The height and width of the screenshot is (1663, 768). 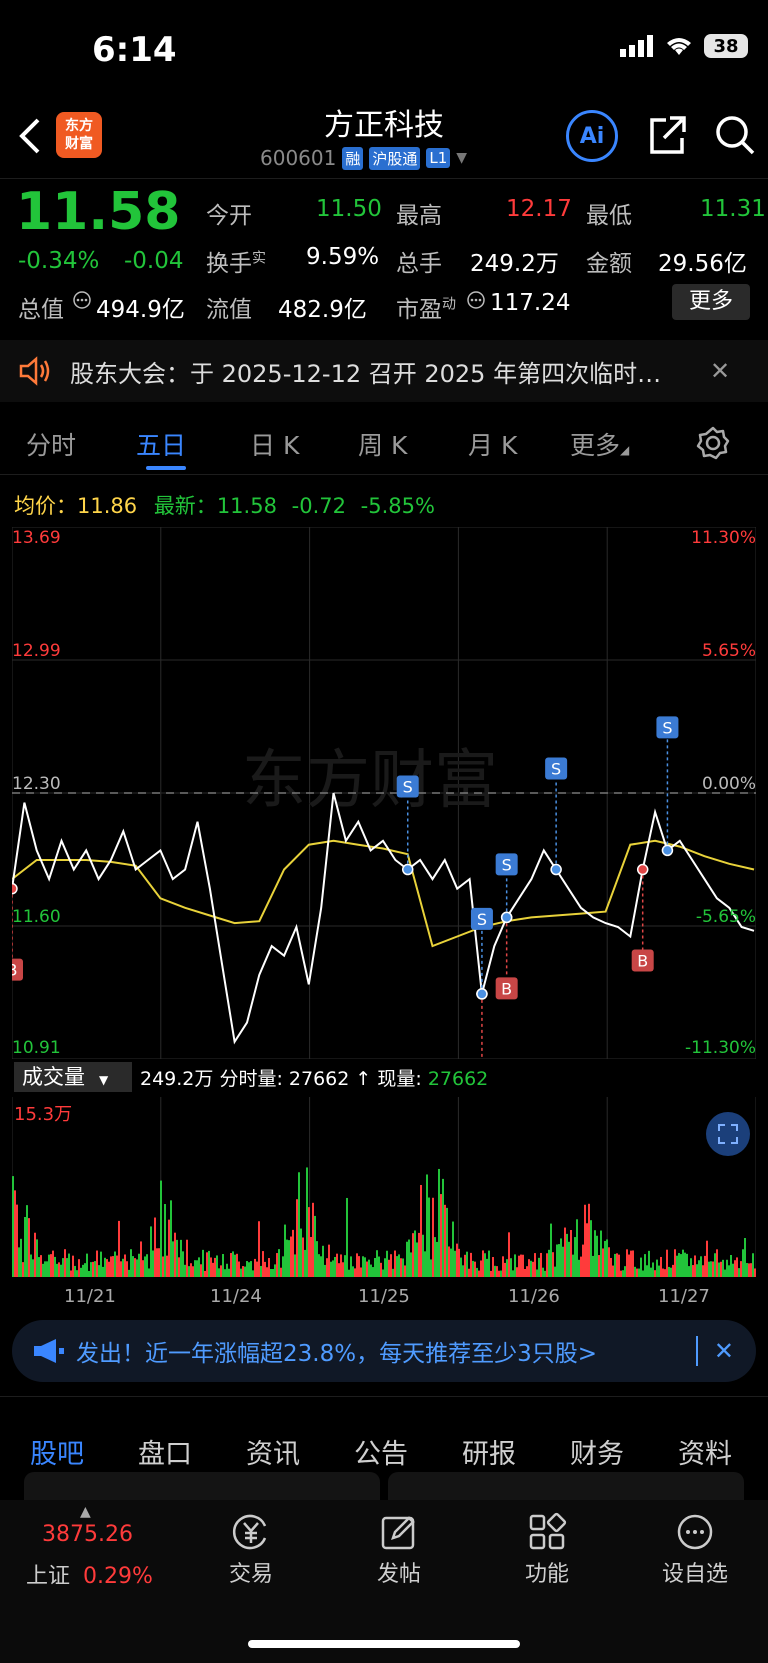 I want to click on signal-icon, so click(x=636, y=46).